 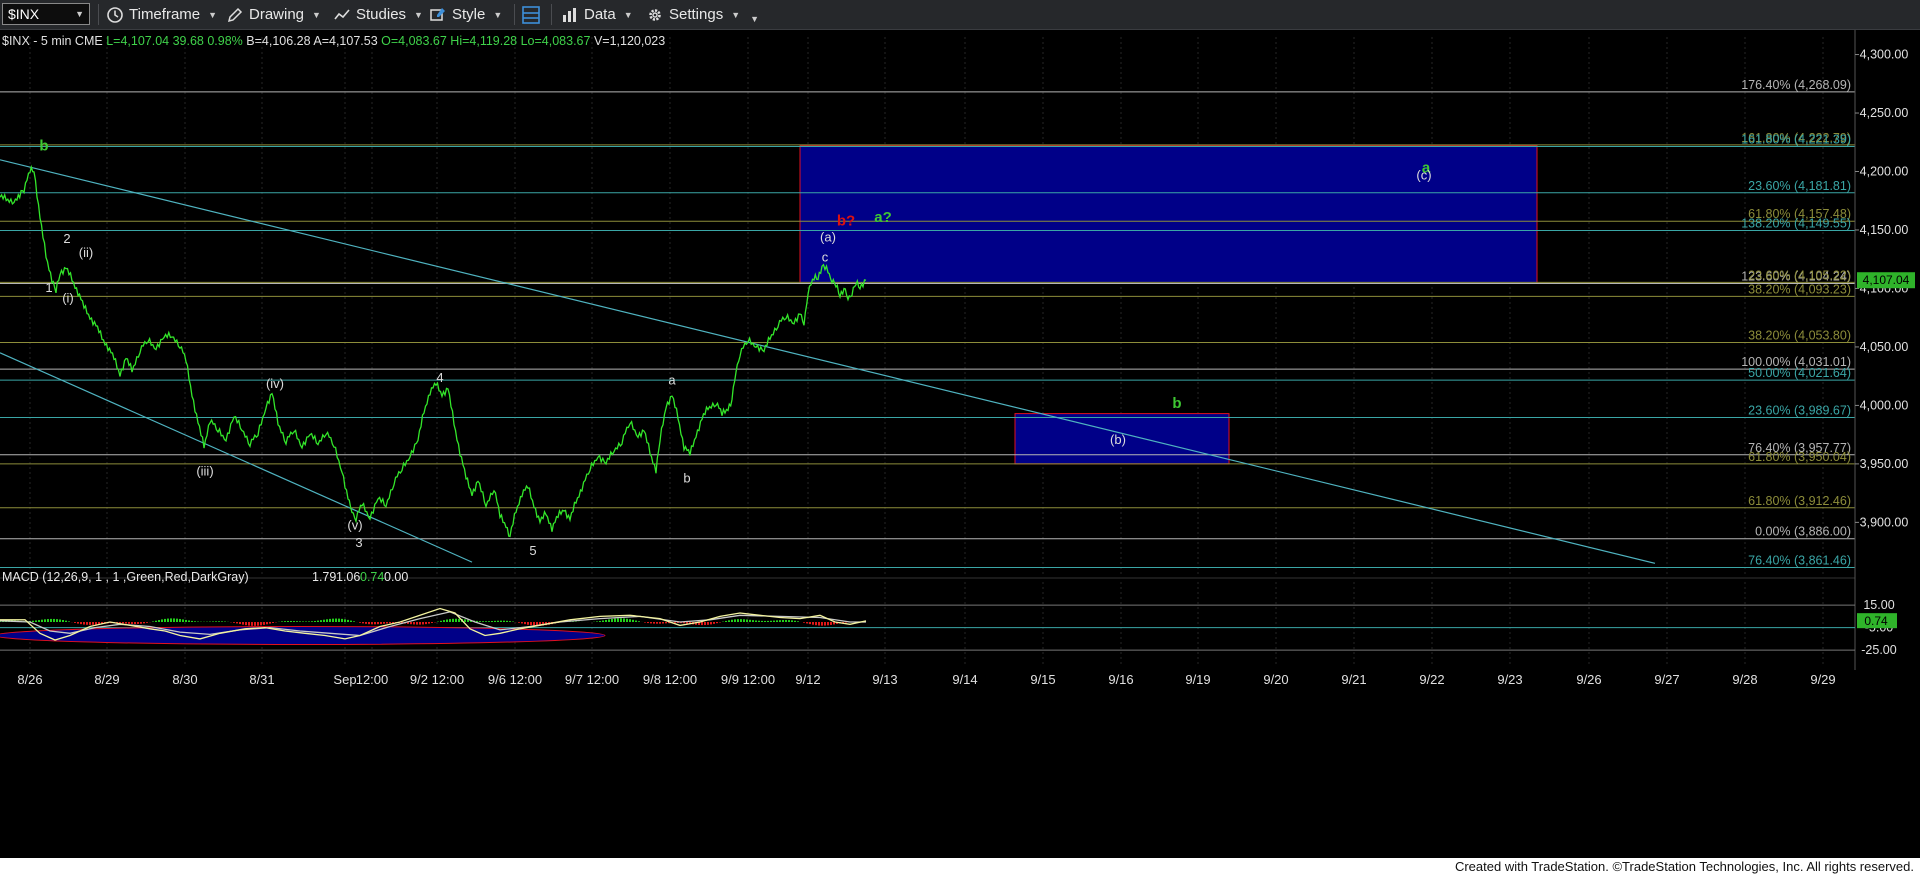 What do you see at coordinates (1799, 457) in the screenshot?
I see `fib-level-label: 61.80% (3,950.04)` at bounding box center [1799, 457].